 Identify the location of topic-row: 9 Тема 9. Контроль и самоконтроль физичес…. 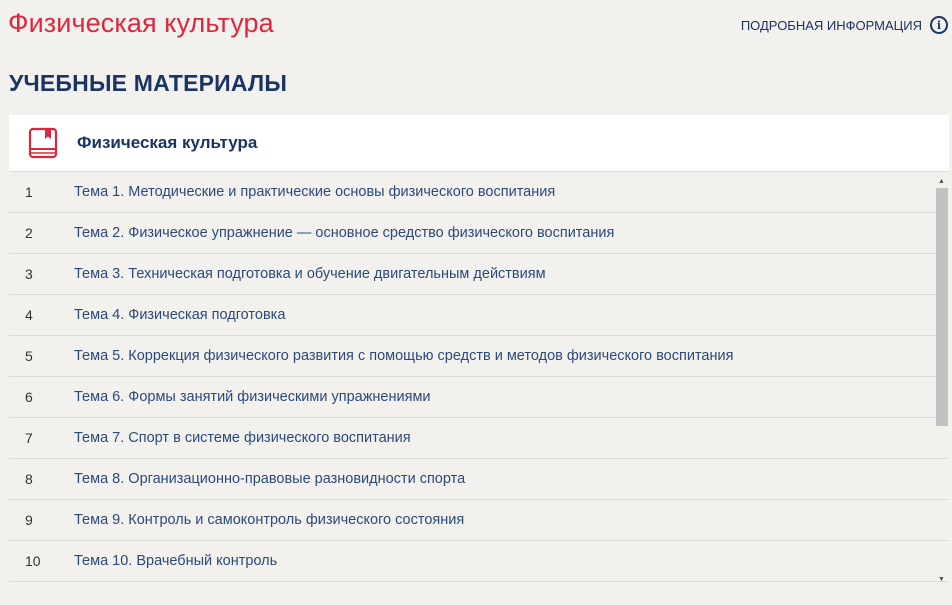
(479, 520).